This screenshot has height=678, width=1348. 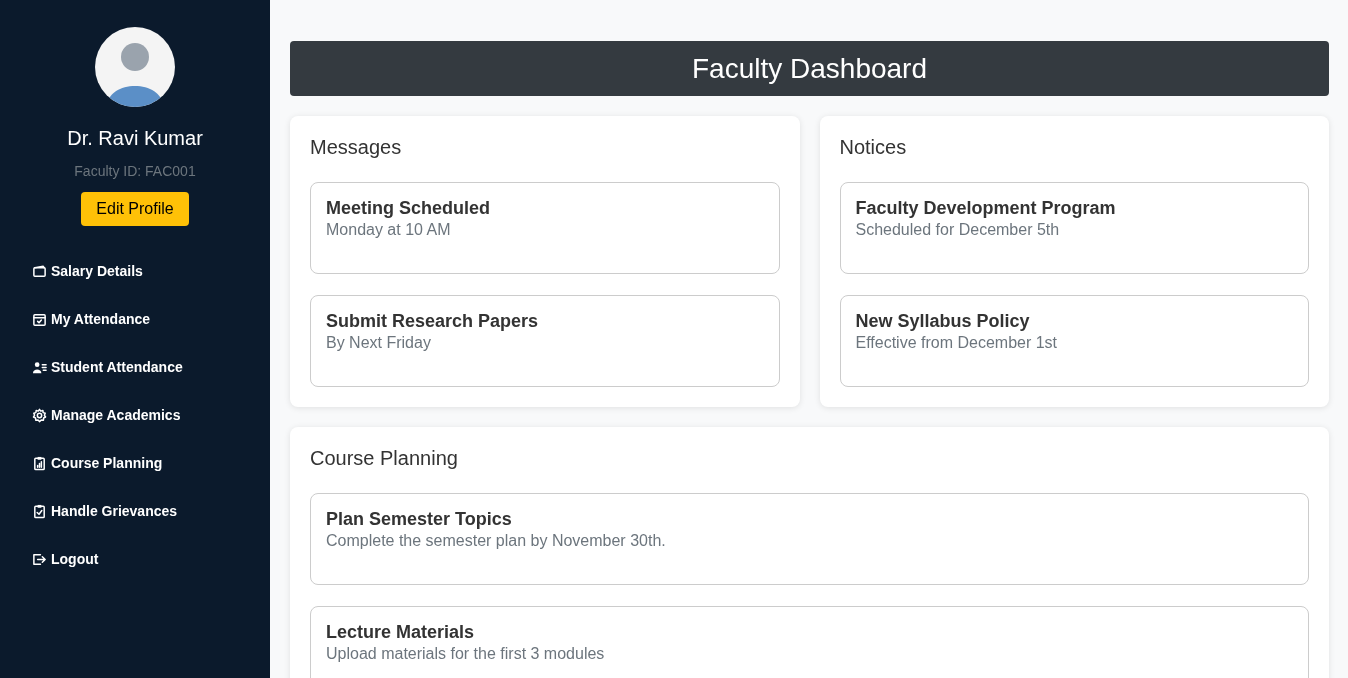 I want to click on item-detail: Upload materials for the first 3 modules, so click(x=466, y=654).